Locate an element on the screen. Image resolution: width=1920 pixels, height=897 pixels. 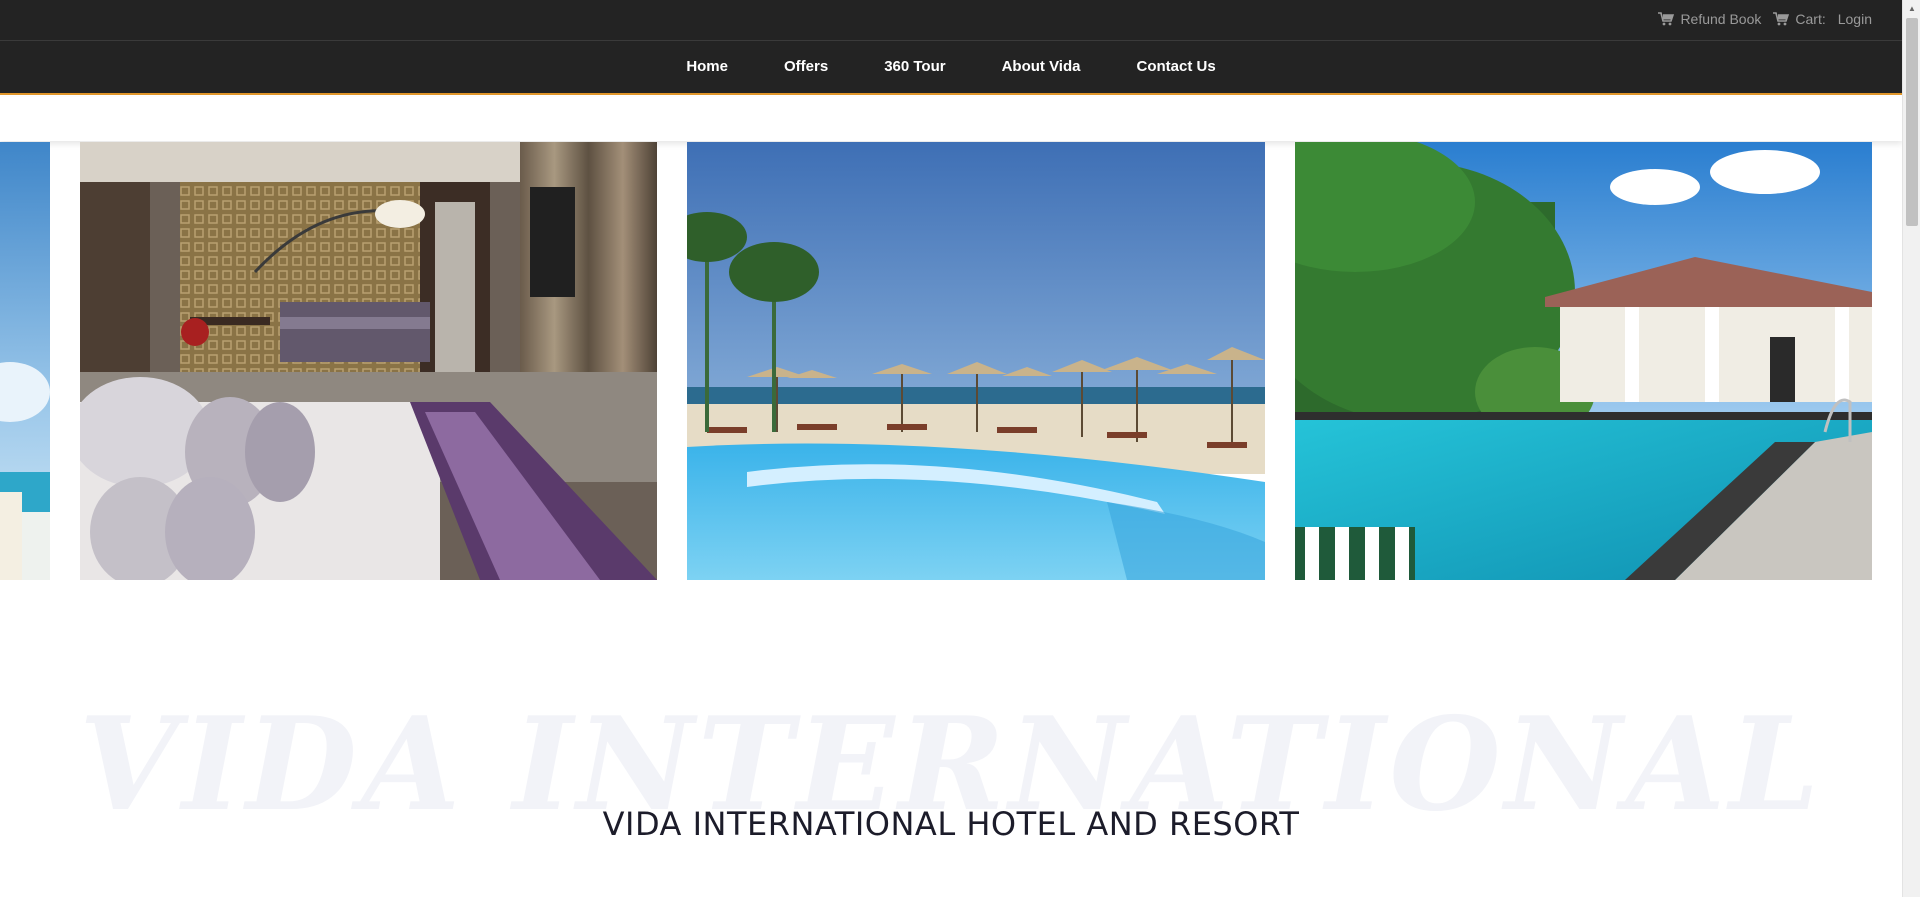
carousel-slide-villa-pool is located at coordinates (1583, 361).